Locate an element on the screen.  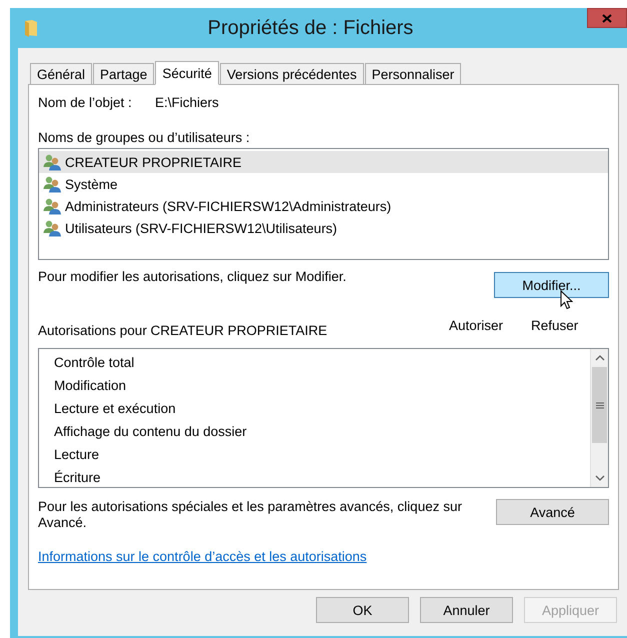
permission-item: Modification is located at coordinates (90, 385).